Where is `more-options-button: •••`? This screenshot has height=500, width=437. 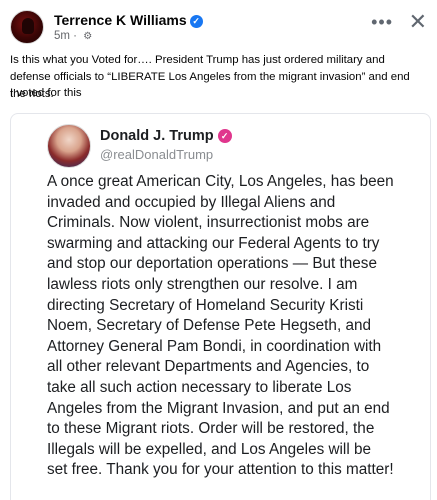
more-options-button: ••• is located at coordinates (382, 22).